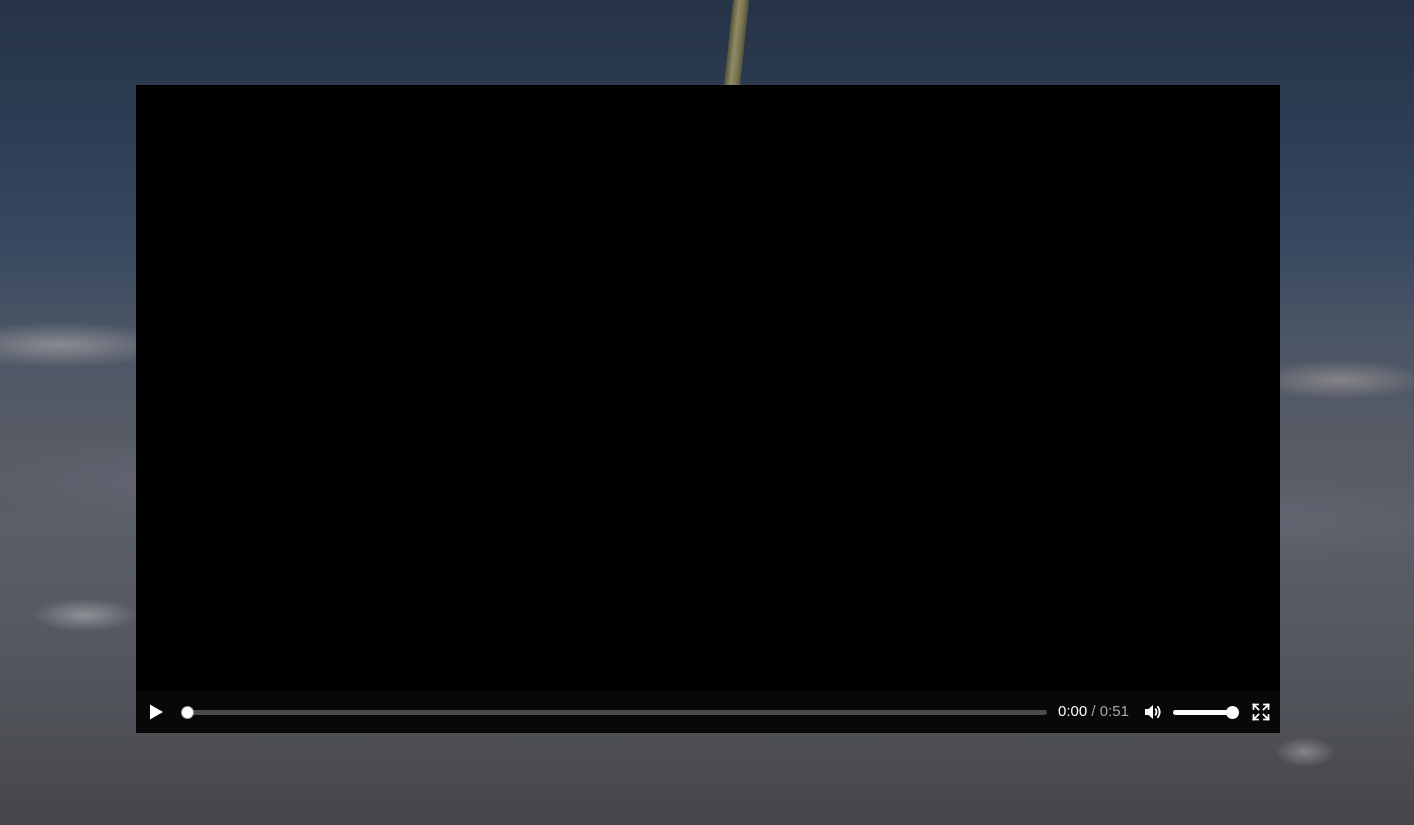 The width and height of the screenshot is (1414, 825). What do you see at coordinates (1114, 711) in the screenshot?
I see `duration-time: 0:51` at bounding box center [1114, 711].